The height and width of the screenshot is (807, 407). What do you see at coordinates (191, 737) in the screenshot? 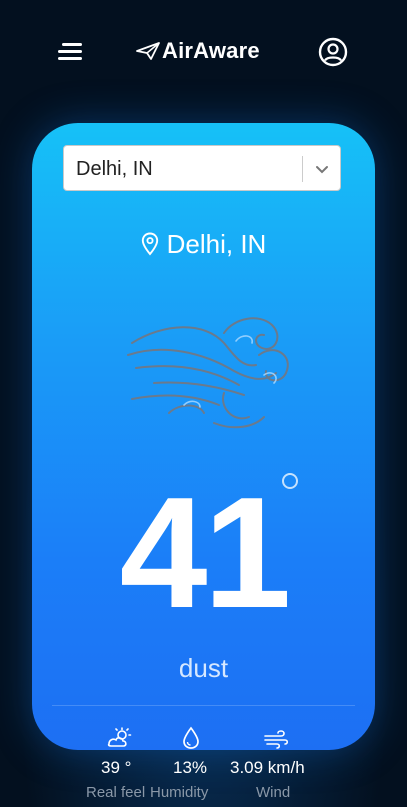
I see `droplet-icon` at bounding box center [191, 737].